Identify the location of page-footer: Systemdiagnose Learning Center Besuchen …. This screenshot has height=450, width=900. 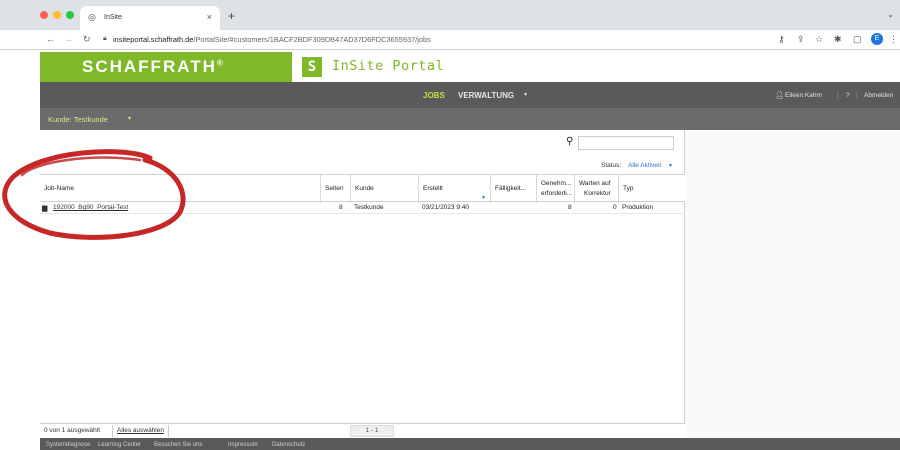
(470, 444).